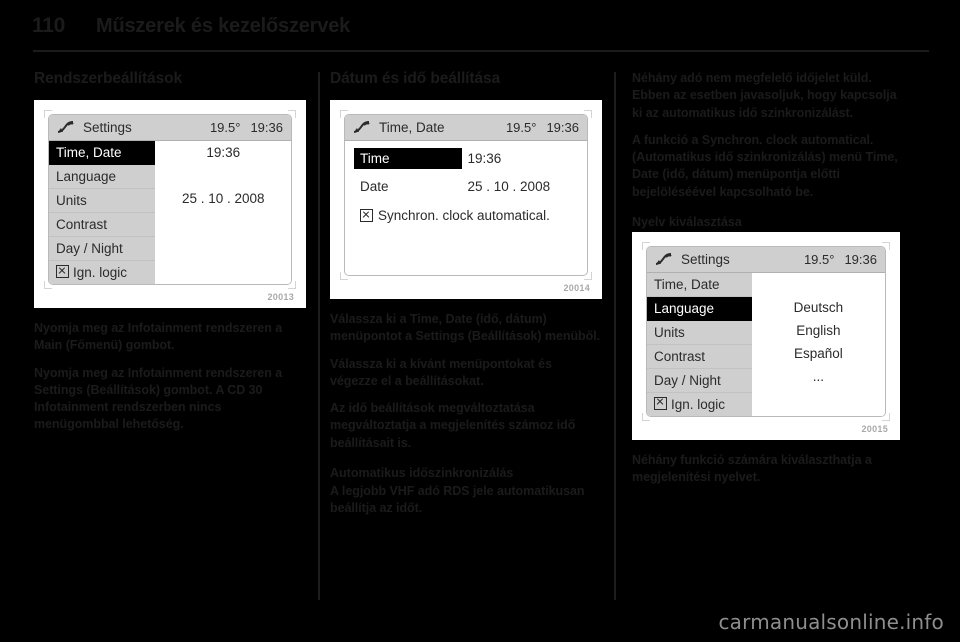 The width and height of the screenshot is (960, 642). What do you see at coordinates (818, 353) in the screenshot?
I see `value-language-espanol: Español` at bounding box center [818, 353].